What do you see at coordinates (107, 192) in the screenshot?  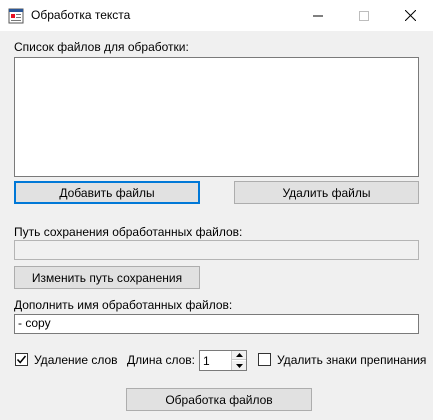 I see `add-files-button: Добавить файлы` at bounding box center [107, 192].